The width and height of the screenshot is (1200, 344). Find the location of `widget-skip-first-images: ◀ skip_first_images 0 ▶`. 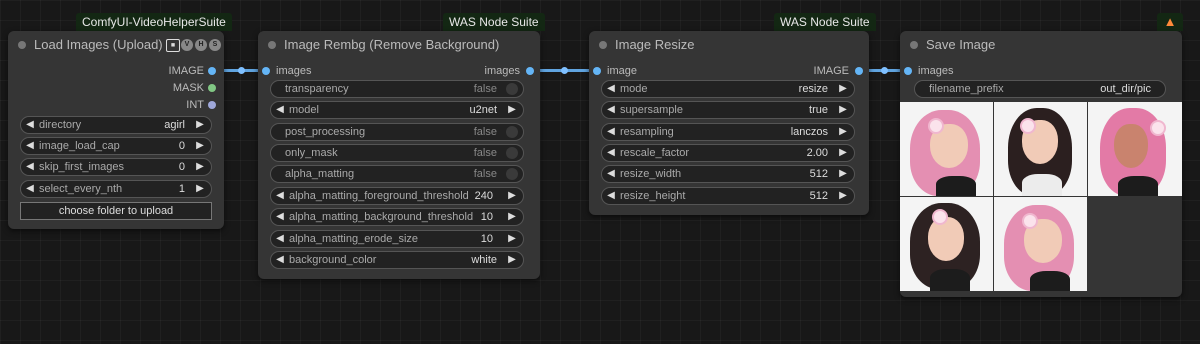

widget-skip-first-images: ◀ skip_first_images 0 ▶ is located at coordinates (116, 167).